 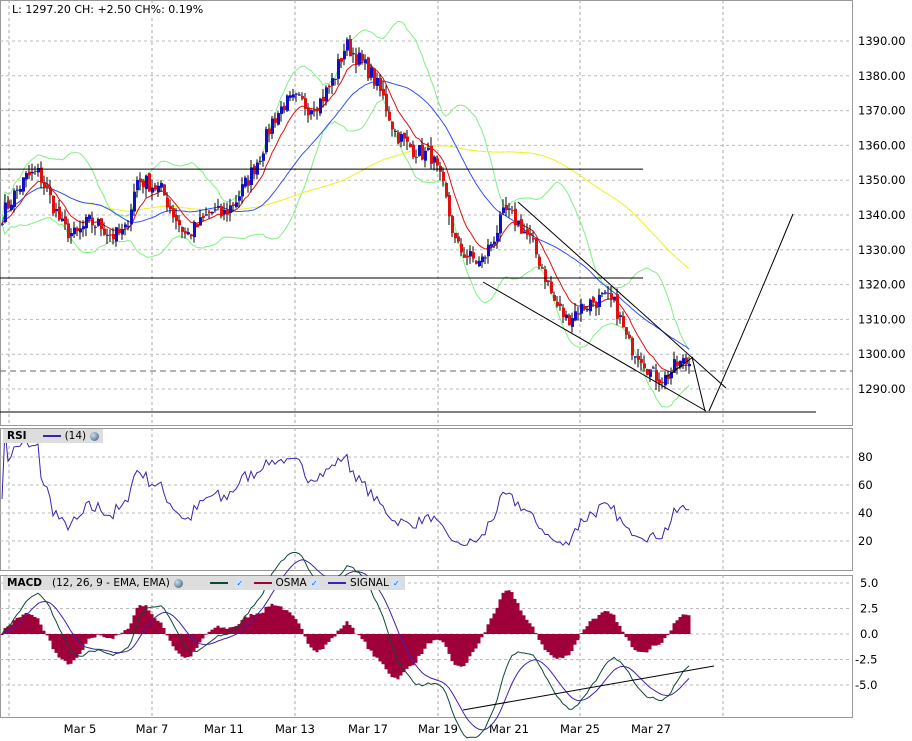 What do you see at coordinates (240, 583) in the screenshot?
I see `macd-checkbox-icon: ✓` at bounding box center [240, 583].